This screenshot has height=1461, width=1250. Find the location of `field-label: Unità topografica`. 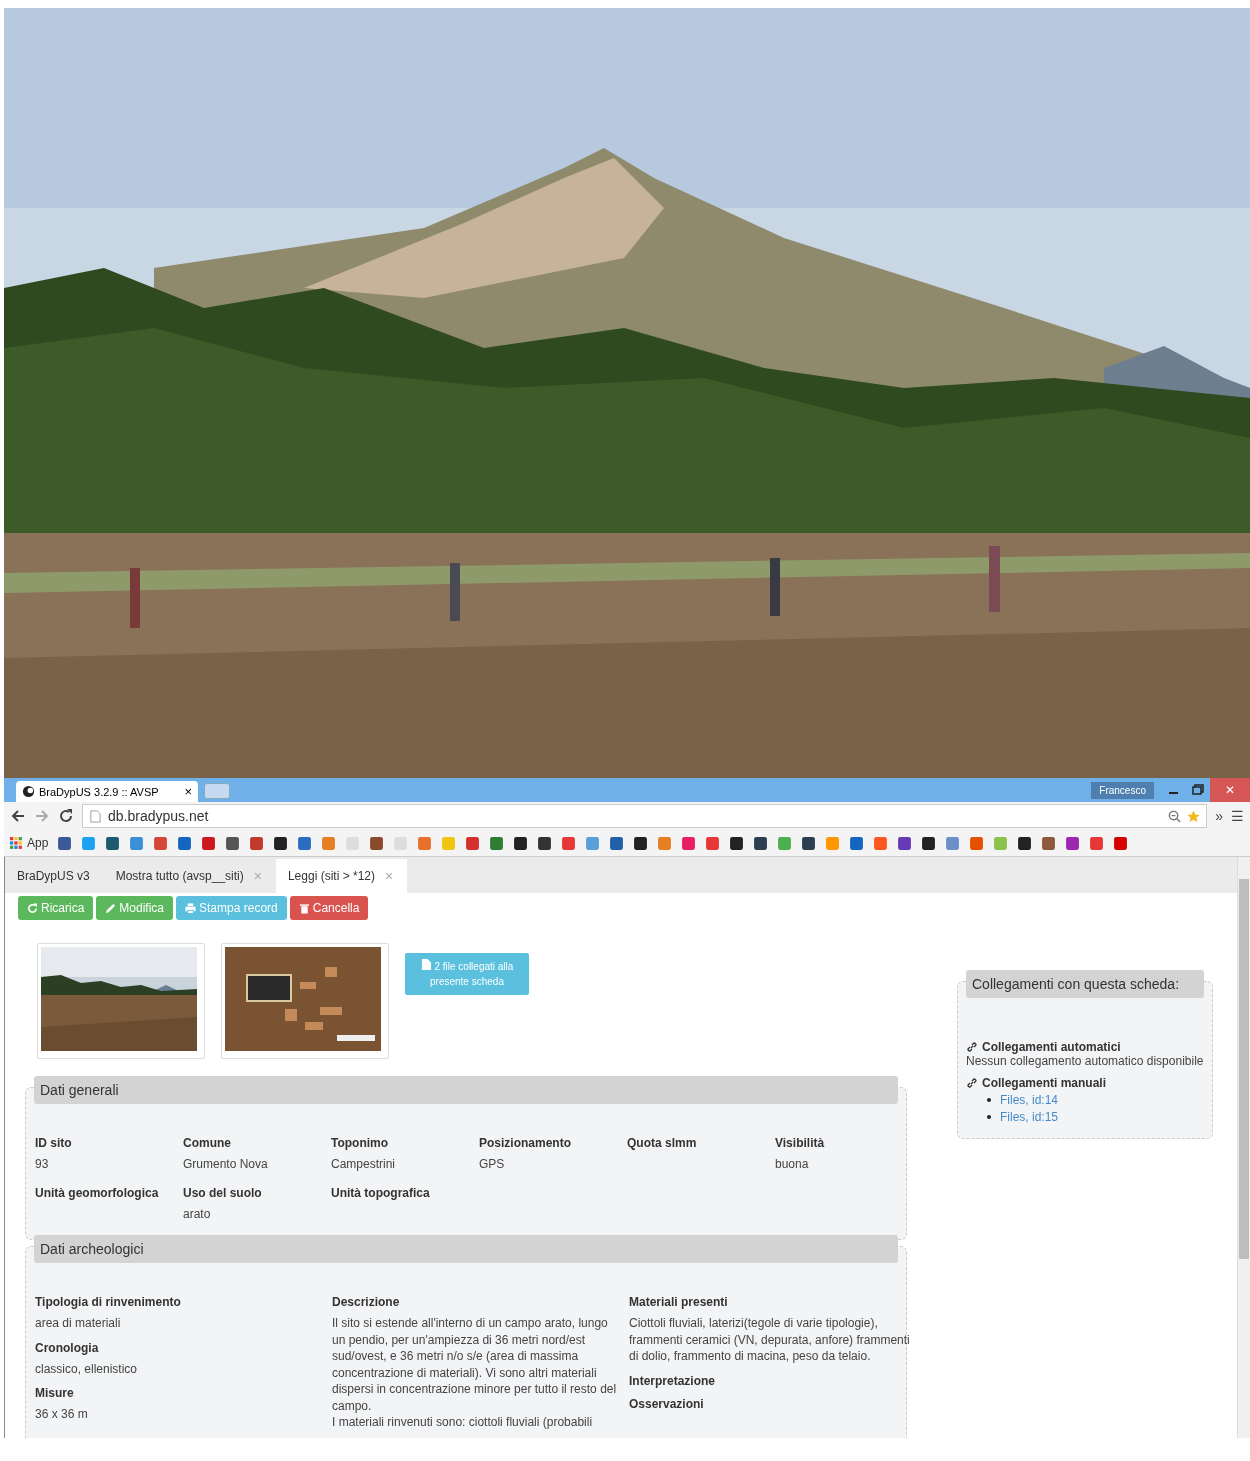

field-label: Unità topografica is located at coordinates (381, 1192).